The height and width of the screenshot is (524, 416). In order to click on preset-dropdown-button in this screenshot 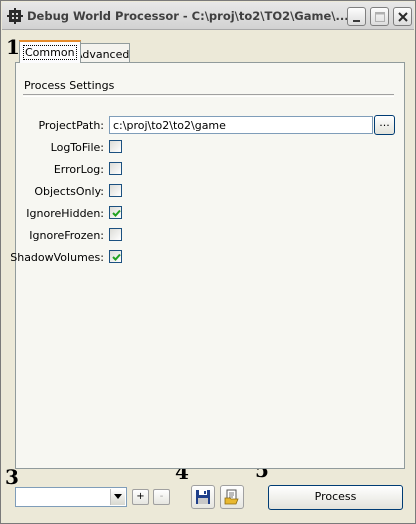, I will do `click(117, 497)`.